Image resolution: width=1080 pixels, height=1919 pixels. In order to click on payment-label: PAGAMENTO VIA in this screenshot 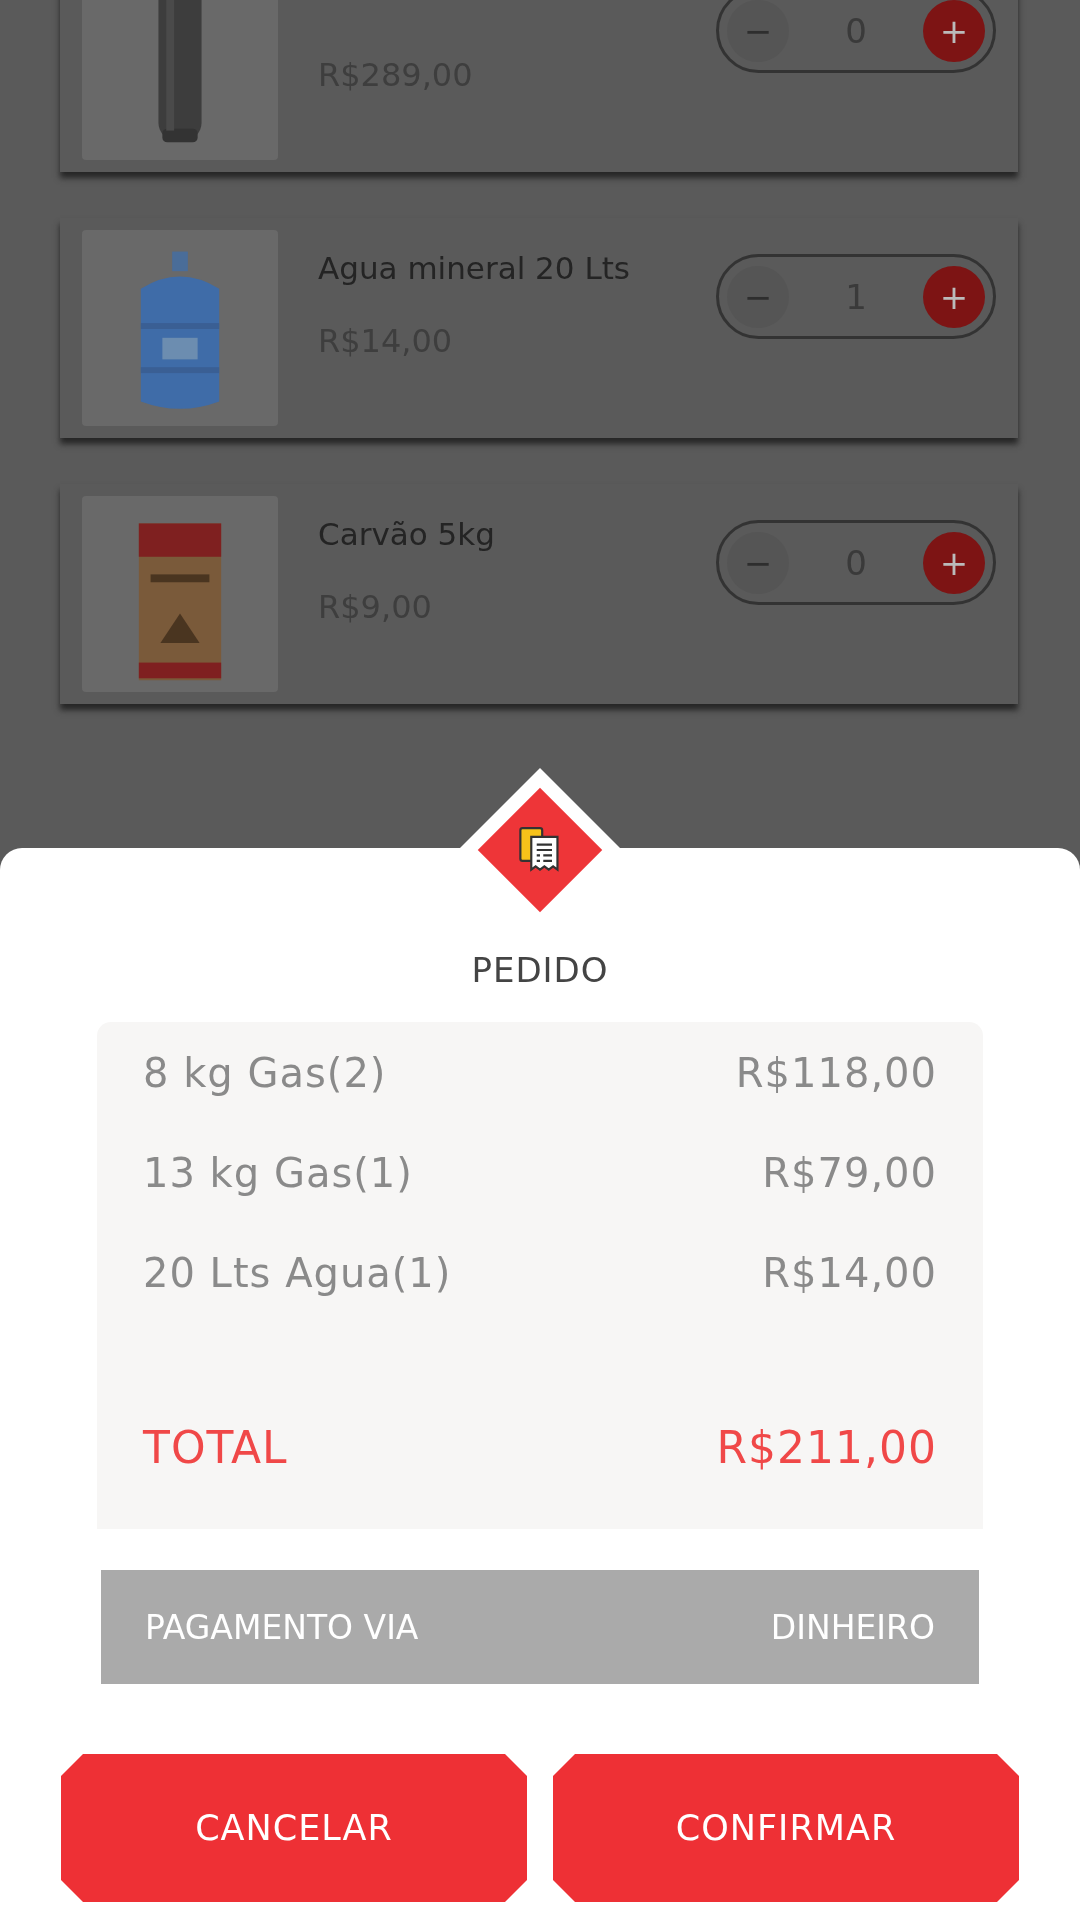, I will do `click(282, 1627)`.